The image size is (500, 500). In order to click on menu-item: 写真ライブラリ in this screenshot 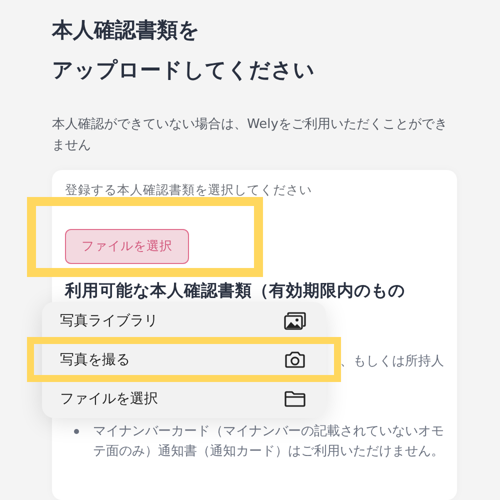, I will do `click(184, 321)`.